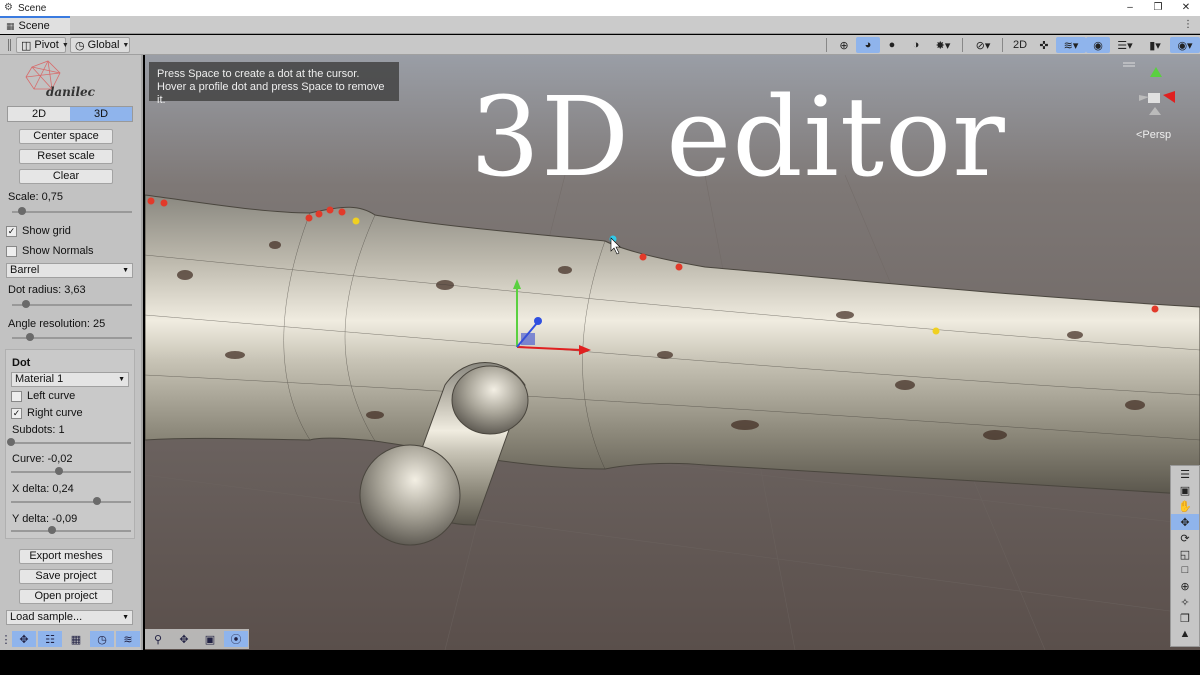 Image resolution: width=1200 pixels, height=675 pixels. What do you see at coordinates (69, 270) in the screenshot?
I see `preset-select: Barrel ▼` at bounding box center [69, 270].